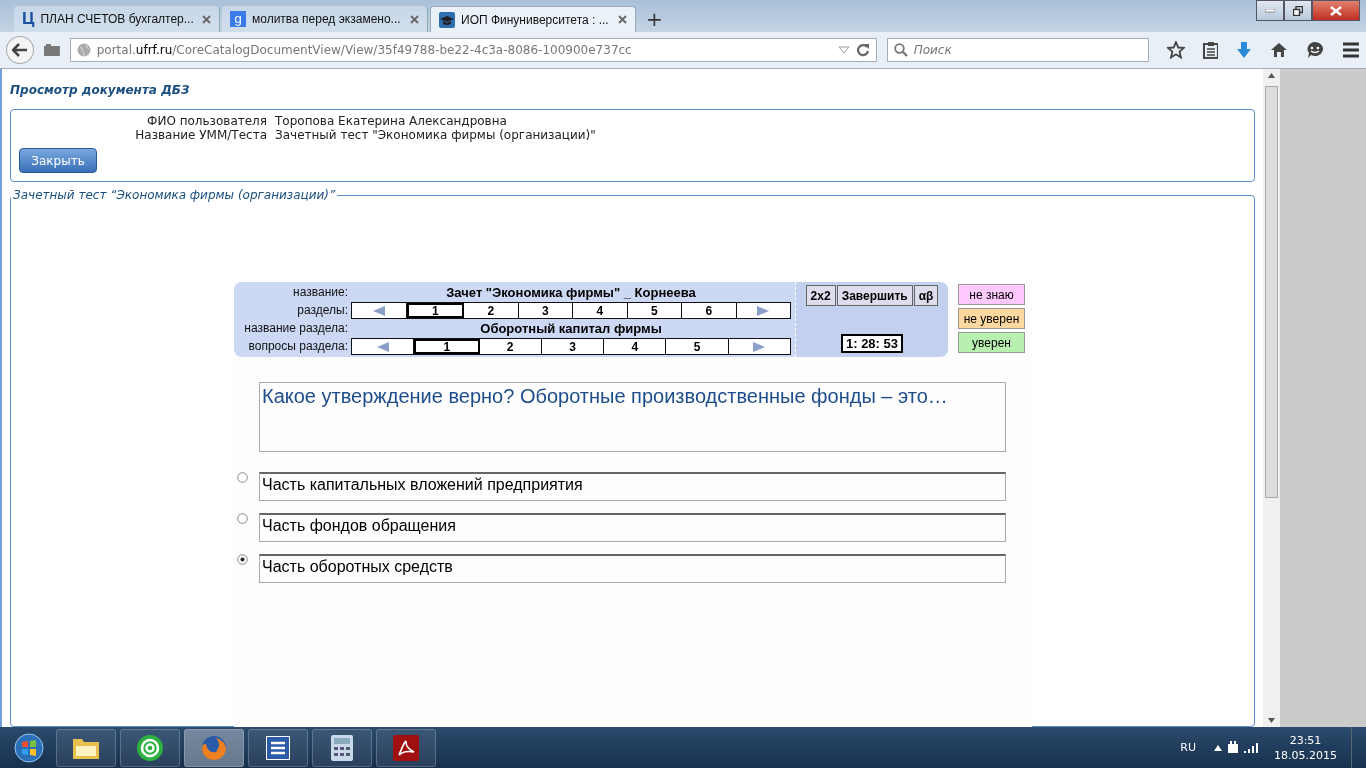  What do you see at coordinates (364, 50) in the screenshot?
I see `url-text: portal.ufrf.ru/CoreCatalogDocumentView/View/35f49788-be22-4c3a-8086-100900e737cc` at bounding box center [364, 50].